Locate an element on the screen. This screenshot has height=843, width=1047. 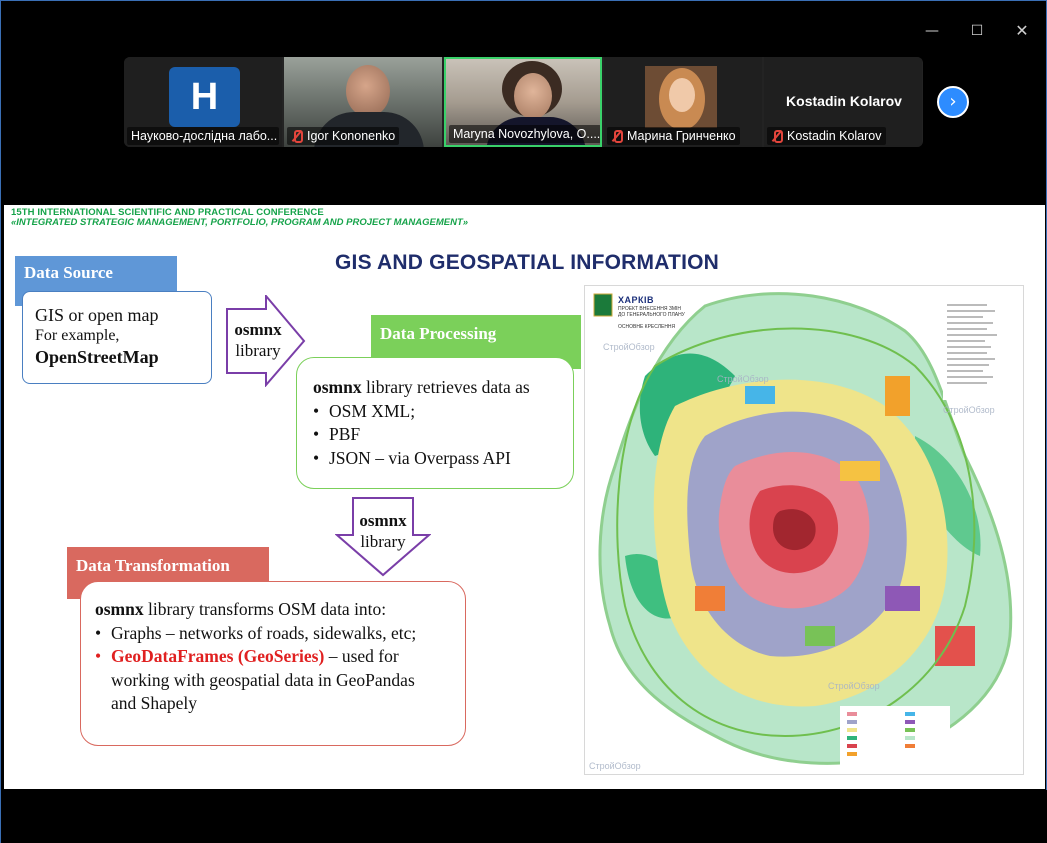
list-item-text: PBF is located at coordinates (345, 434).